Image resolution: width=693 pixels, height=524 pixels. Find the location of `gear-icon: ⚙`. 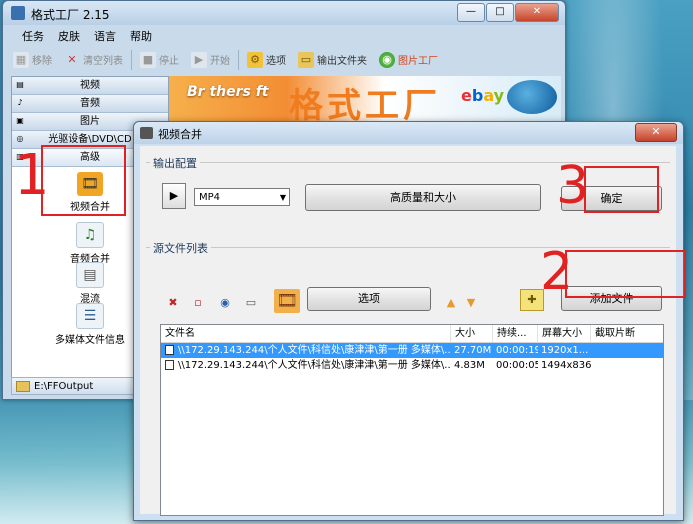

gear-icon: ⚙ is located at coordinates (255, 59).